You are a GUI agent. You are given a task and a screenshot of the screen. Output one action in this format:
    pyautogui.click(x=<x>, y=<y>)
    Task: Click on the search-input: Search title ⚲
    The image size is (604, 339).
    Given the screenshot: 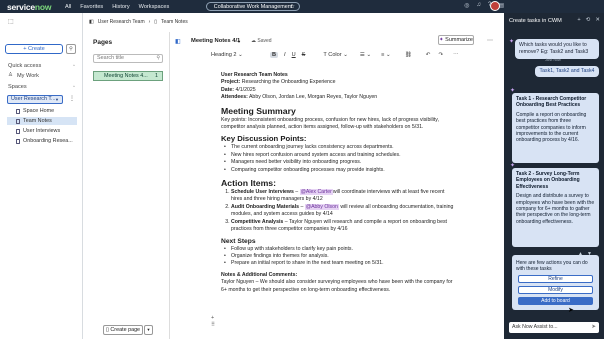 What is the action you would take?
    pyautogui.click(x=128, y=58)
    